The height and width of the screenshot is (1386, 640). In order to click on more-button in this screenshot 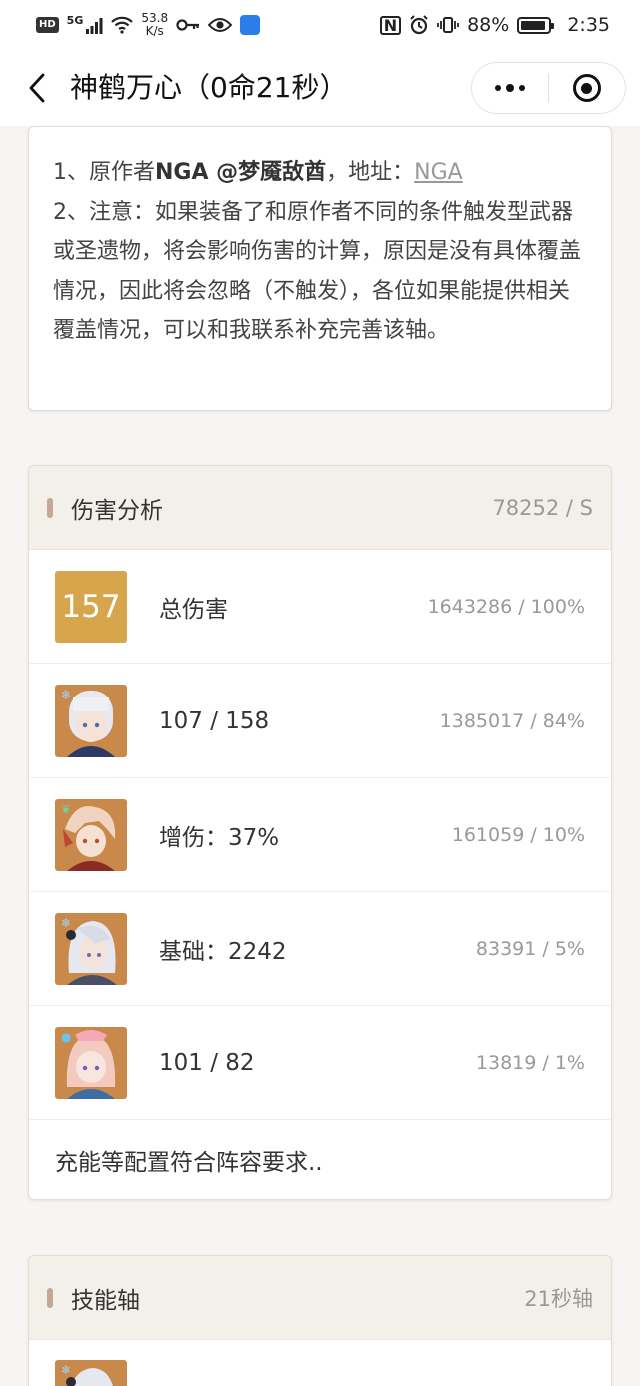, I will do `click(510, 88)`.